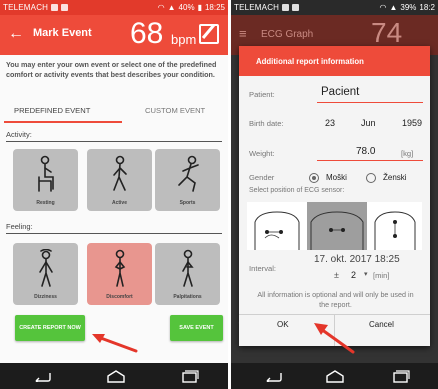  Describe the element at coordinates (46, 173) in the screenshot. I see `sitting-figure-icon` at that location.